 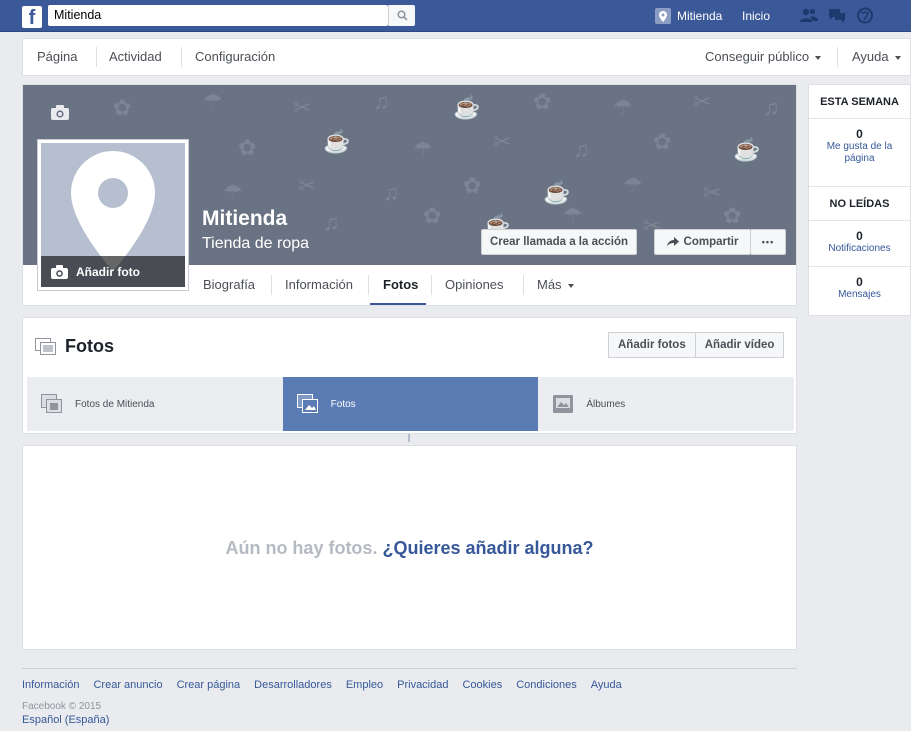 What do you see at coordinates (756, 16) in the screenshot?
I see `home-link: Inicio` at bounding box center [756, 16].